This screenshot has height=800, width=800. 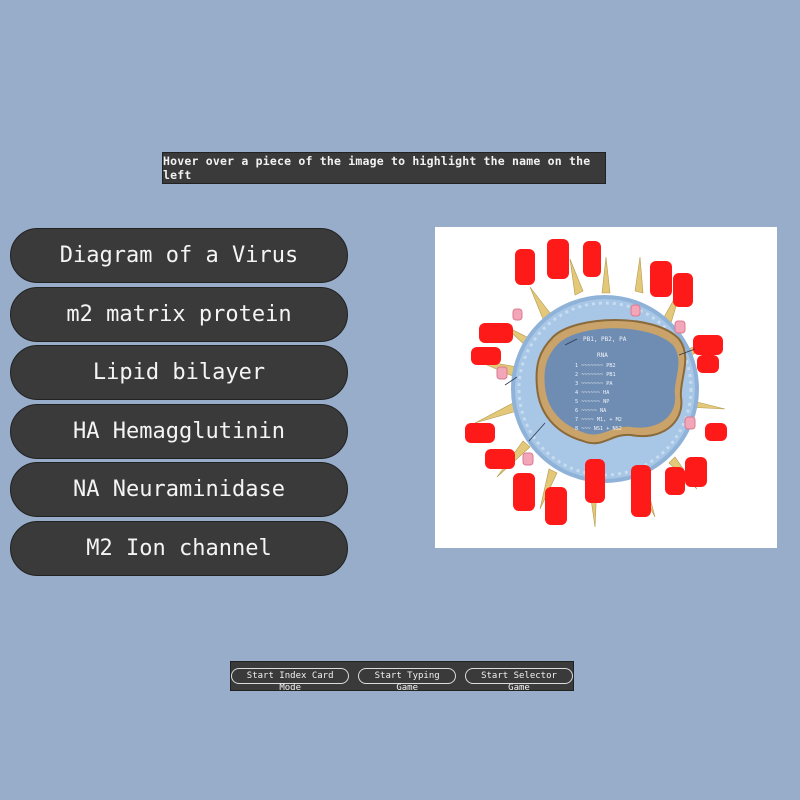 What do you see at coordinates (290, 680) in the screenshot?
I see `start-index-card-mode-button: Start Index Card Mode` at bounding box center [290, 680].